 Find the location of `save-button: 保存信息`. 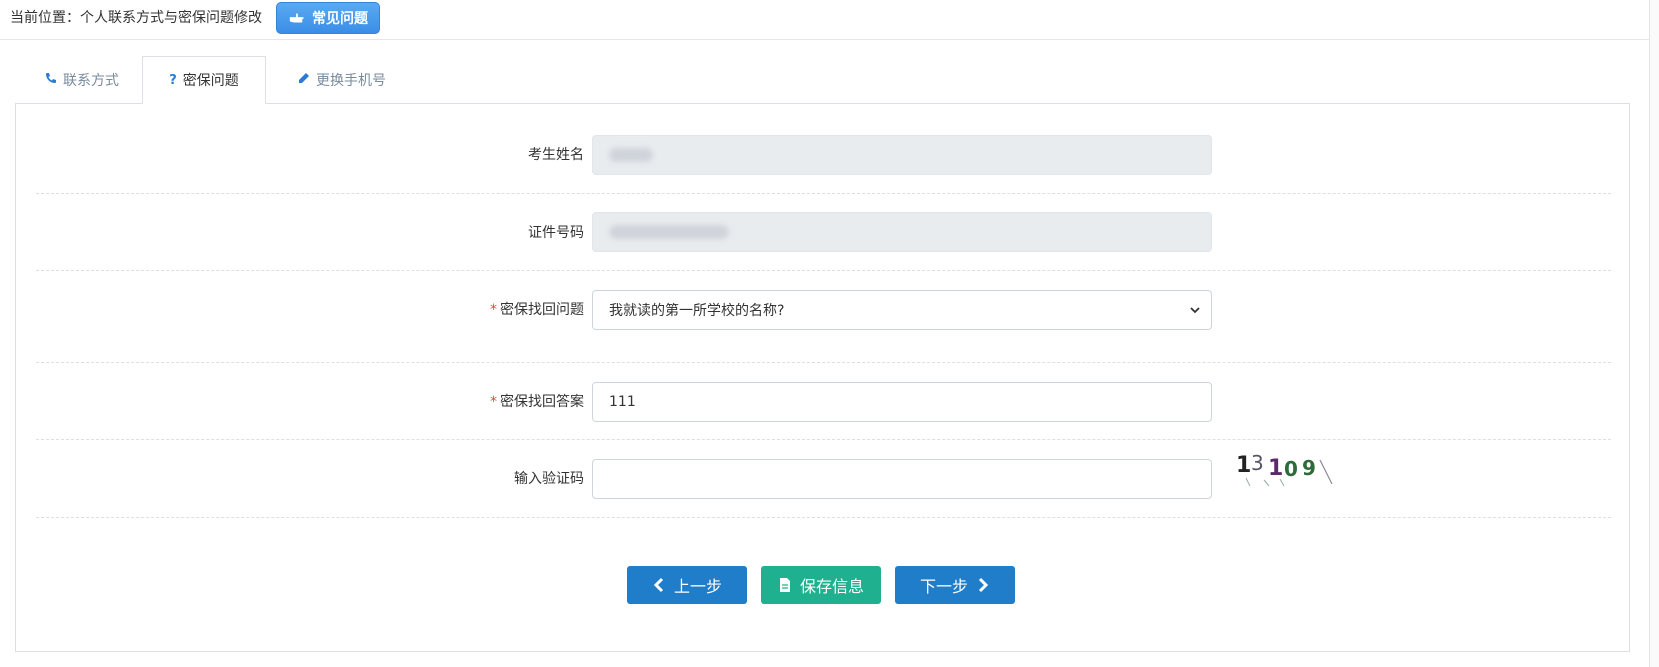

save-button: 保存信息 is located at coordinates (821, 585).